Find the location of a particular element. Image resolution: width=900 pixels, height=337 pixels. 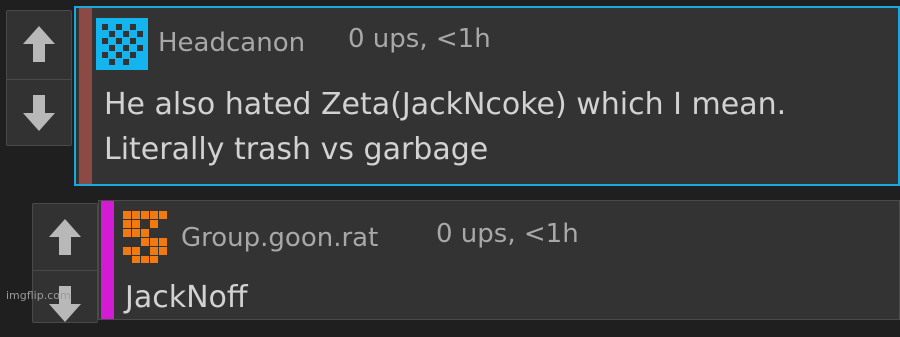

comment-username: Group.goon.rat is located at coordinates (279, 238).